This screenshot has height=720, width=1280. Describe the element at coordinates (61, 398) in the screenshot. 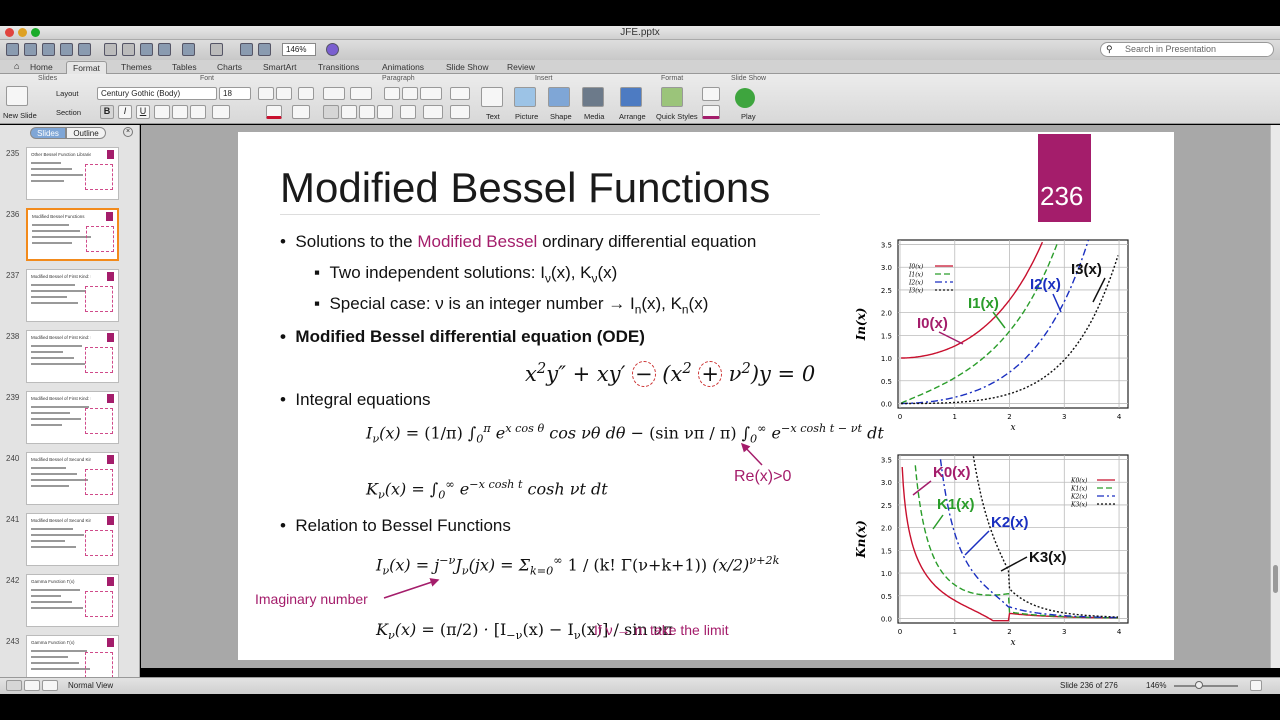

I see `thumb-title: Modified Bessel of First Kind: I_n(x)` at that location.